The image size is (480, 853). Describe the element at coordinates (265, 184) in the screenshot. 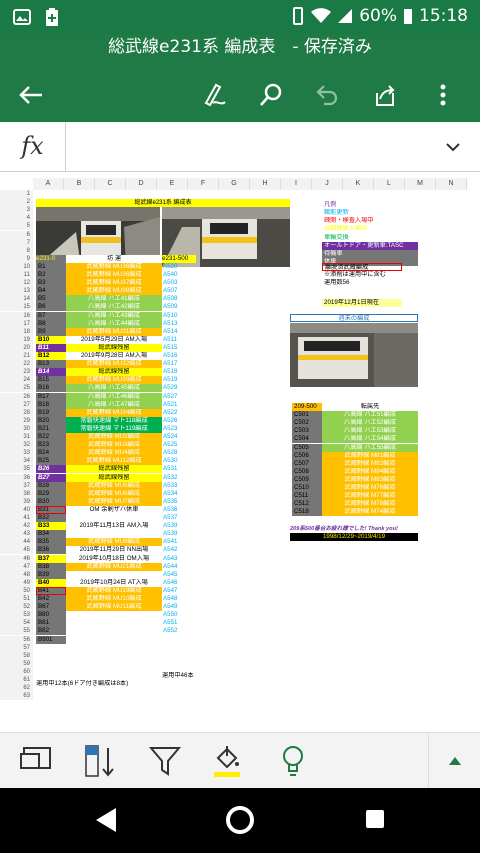

I see `column-header: H` at that location.